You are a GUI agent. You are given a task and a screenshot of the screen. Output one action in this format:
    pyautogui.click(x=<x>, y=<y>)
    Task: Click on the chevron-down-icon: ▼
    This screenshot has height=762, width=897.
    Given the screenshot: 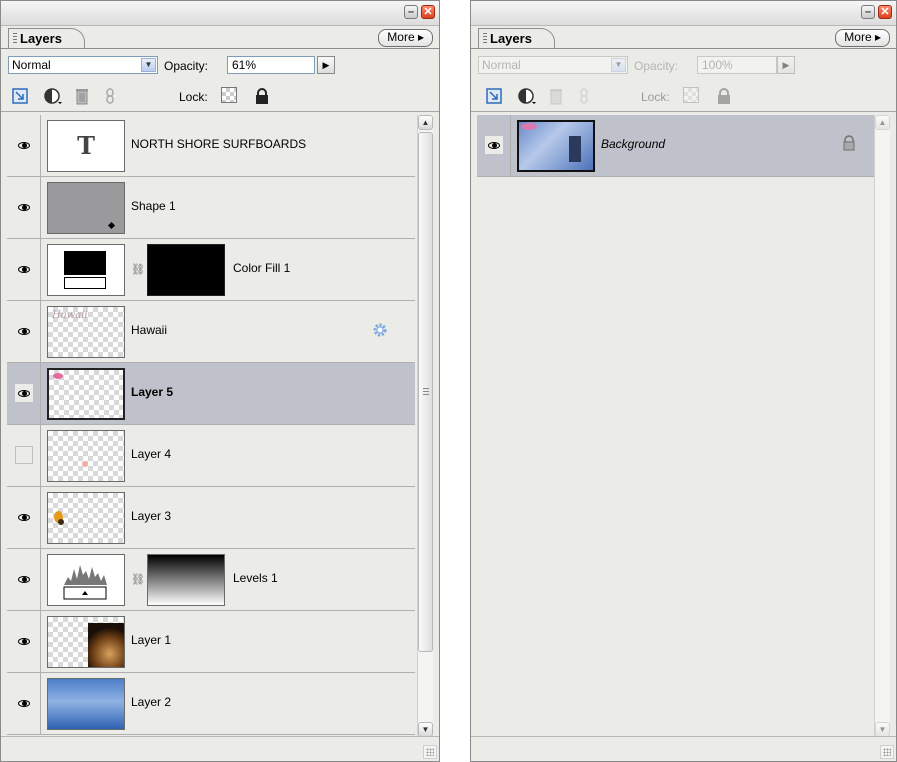 What is the action you would take?
    pyautogui.click(x=148, y=65)
    